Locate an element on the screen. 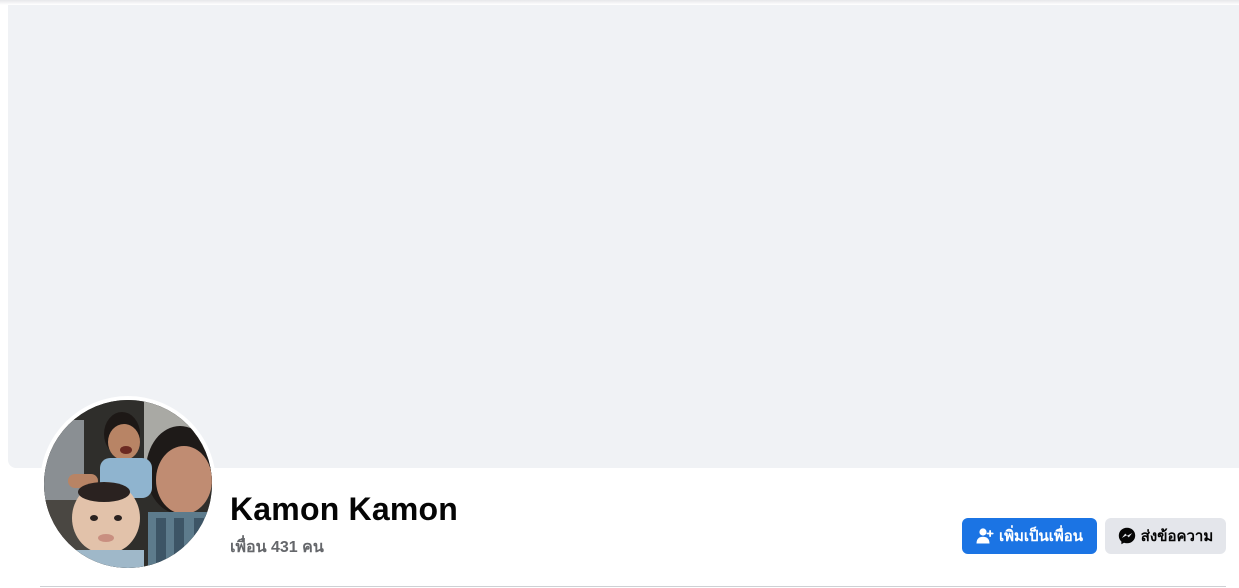  send-message-button: ส่งข้อความ is located at coordinates (1165, 536).